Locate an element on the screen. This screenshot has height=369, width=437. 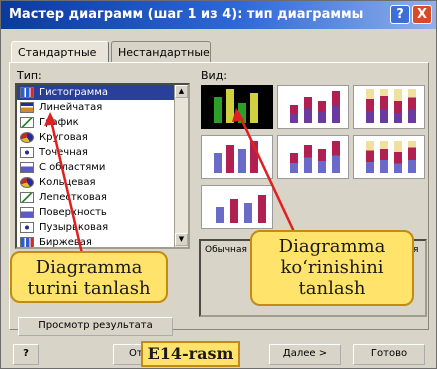
list-item-label: Кольцевая is located at coordinates (67, 182).